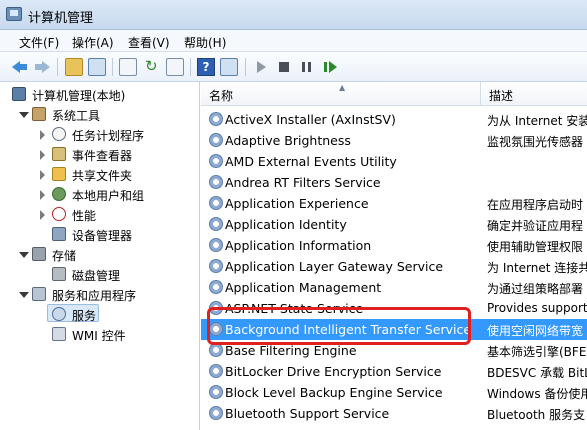 Image resolution: width=587 pixels, height=430 pixels. What do you see at coordinates (59, 314) in the screenshot?
I see `gear-icon` at bounding box center [59, 314].